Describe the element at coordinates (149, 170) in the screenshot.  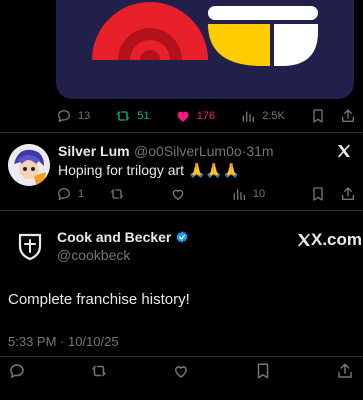
I see `reply-text: Hoping for trilogy art 🙏🙏🙏` at that location.